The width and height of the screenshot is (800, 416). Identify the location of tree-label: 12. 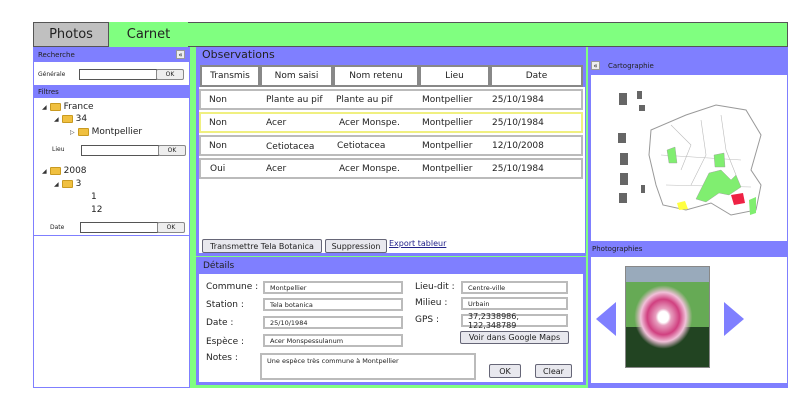
(97, 210).